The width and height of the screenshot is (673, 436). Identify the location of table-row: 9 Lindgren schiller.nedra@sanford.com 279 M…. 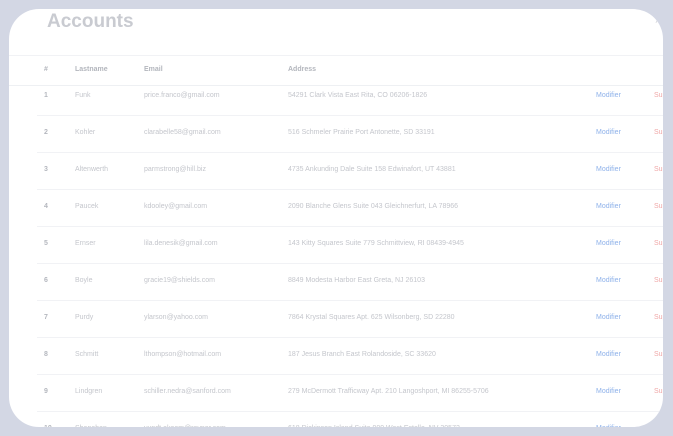
(350, 393).